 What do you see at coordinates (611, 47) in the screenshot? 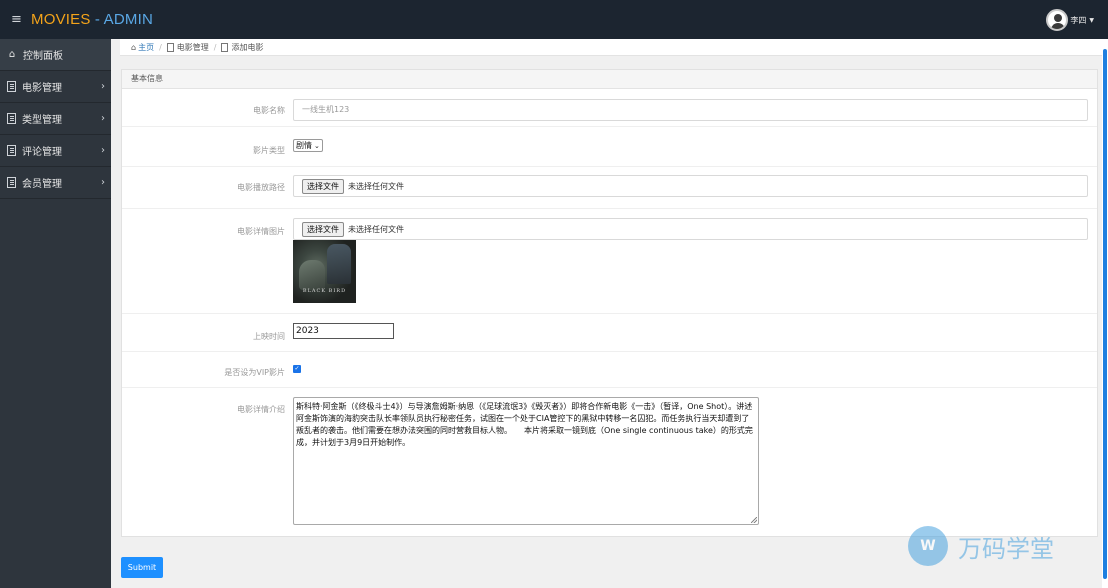
I see `breadcrumb: ⌂ 主页 / 电影管理 / 添加电影` at bounding box center [611, 47].